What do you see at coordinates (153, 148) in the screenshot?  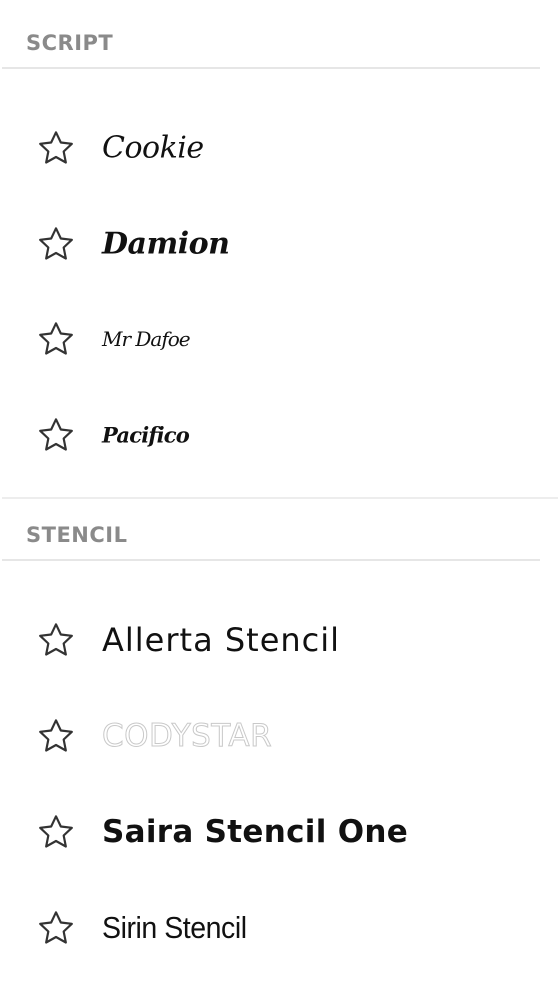 I see `font-name: Cookie` at bounding box center [153, 148].